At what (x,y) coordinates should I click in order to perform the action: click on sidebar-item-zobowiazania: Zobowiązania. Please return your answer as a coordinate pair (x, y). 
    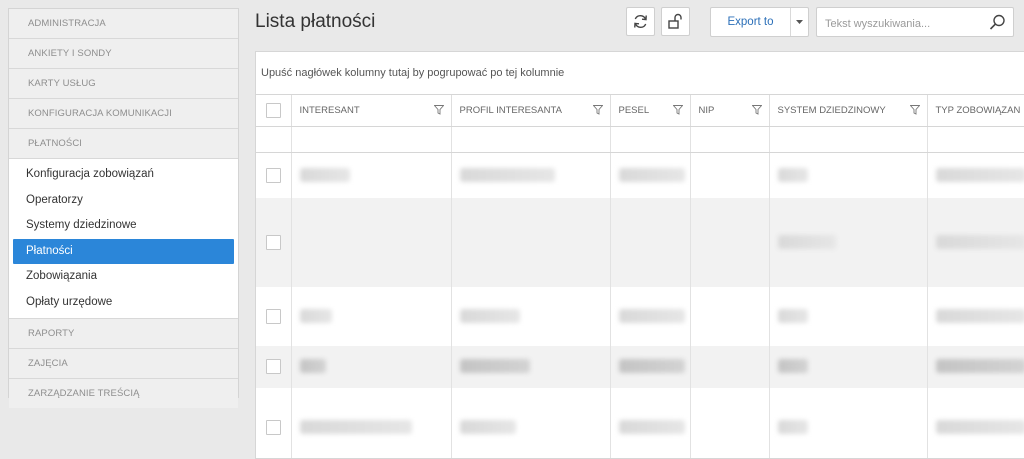
    Looking at the image, I should click on (123, 277).